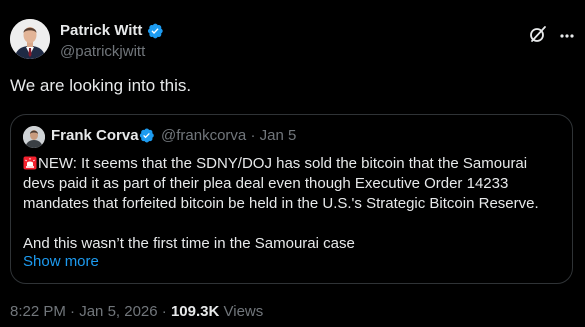 The width and height of the screenshot is (585, 327). Describe the element at coordinates (278, 135) in the screenshot. I see `quote-date: Jan 5` at that location.